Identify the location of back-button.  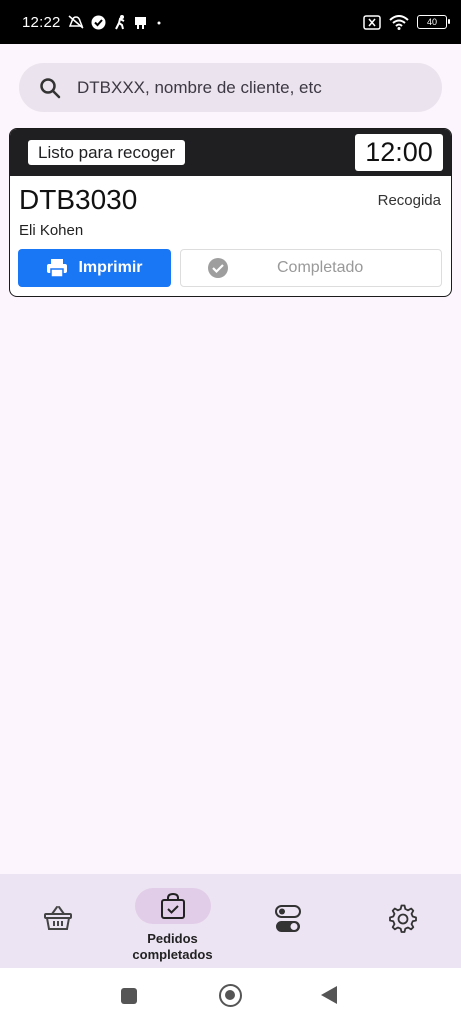
(329, 995).